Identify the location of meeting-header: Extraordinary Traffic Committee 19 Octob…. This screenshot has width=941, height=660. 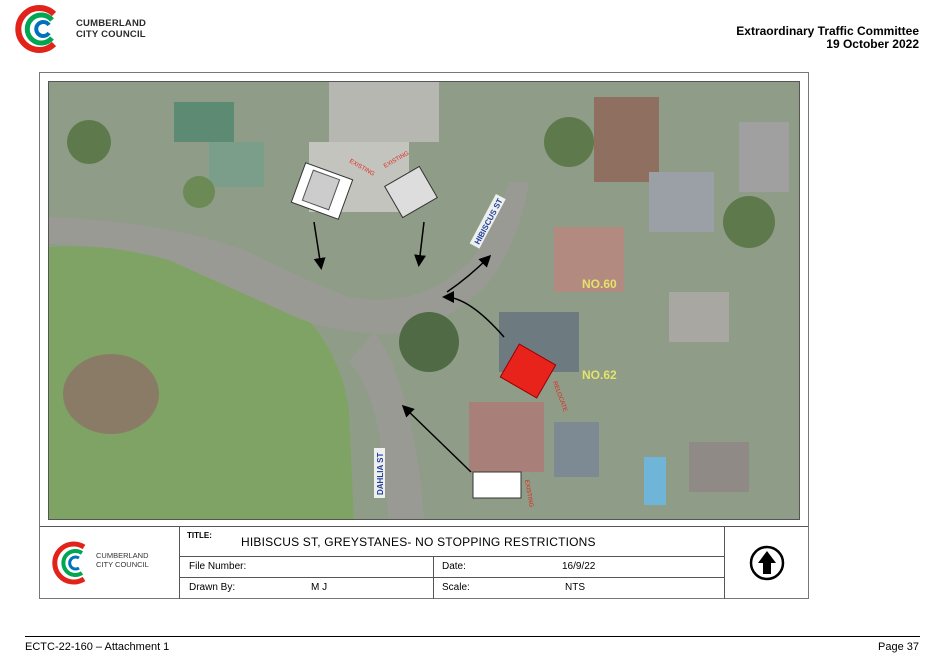
(827, 38).